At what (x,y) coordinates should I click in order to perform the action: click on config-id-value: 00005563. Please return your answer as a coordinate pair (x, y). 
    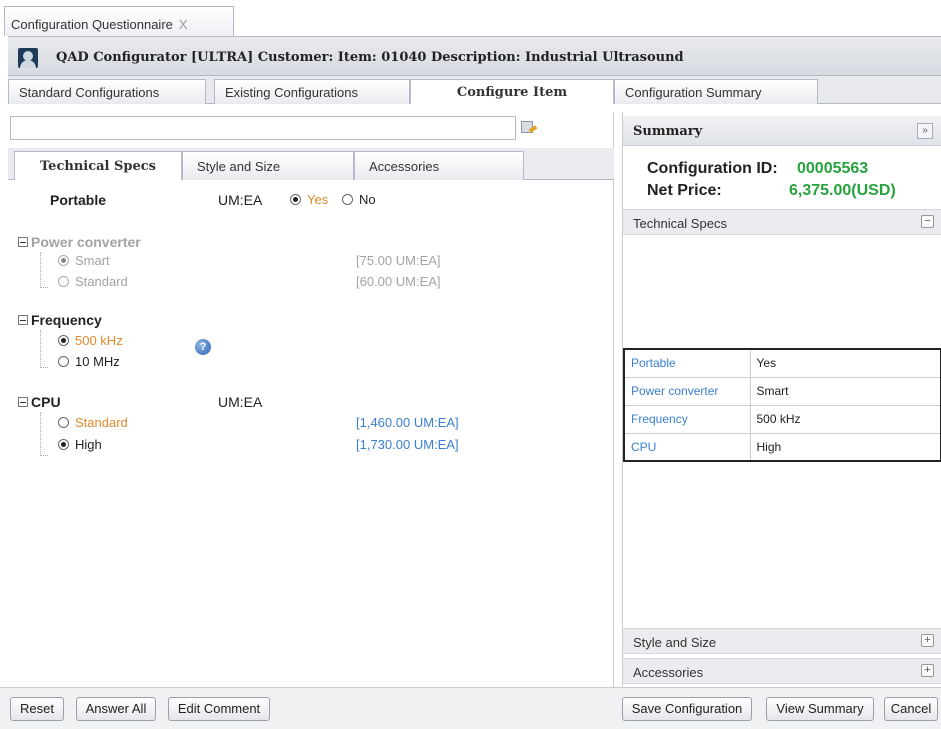
    Looking at the image, I should click on (833, 168).